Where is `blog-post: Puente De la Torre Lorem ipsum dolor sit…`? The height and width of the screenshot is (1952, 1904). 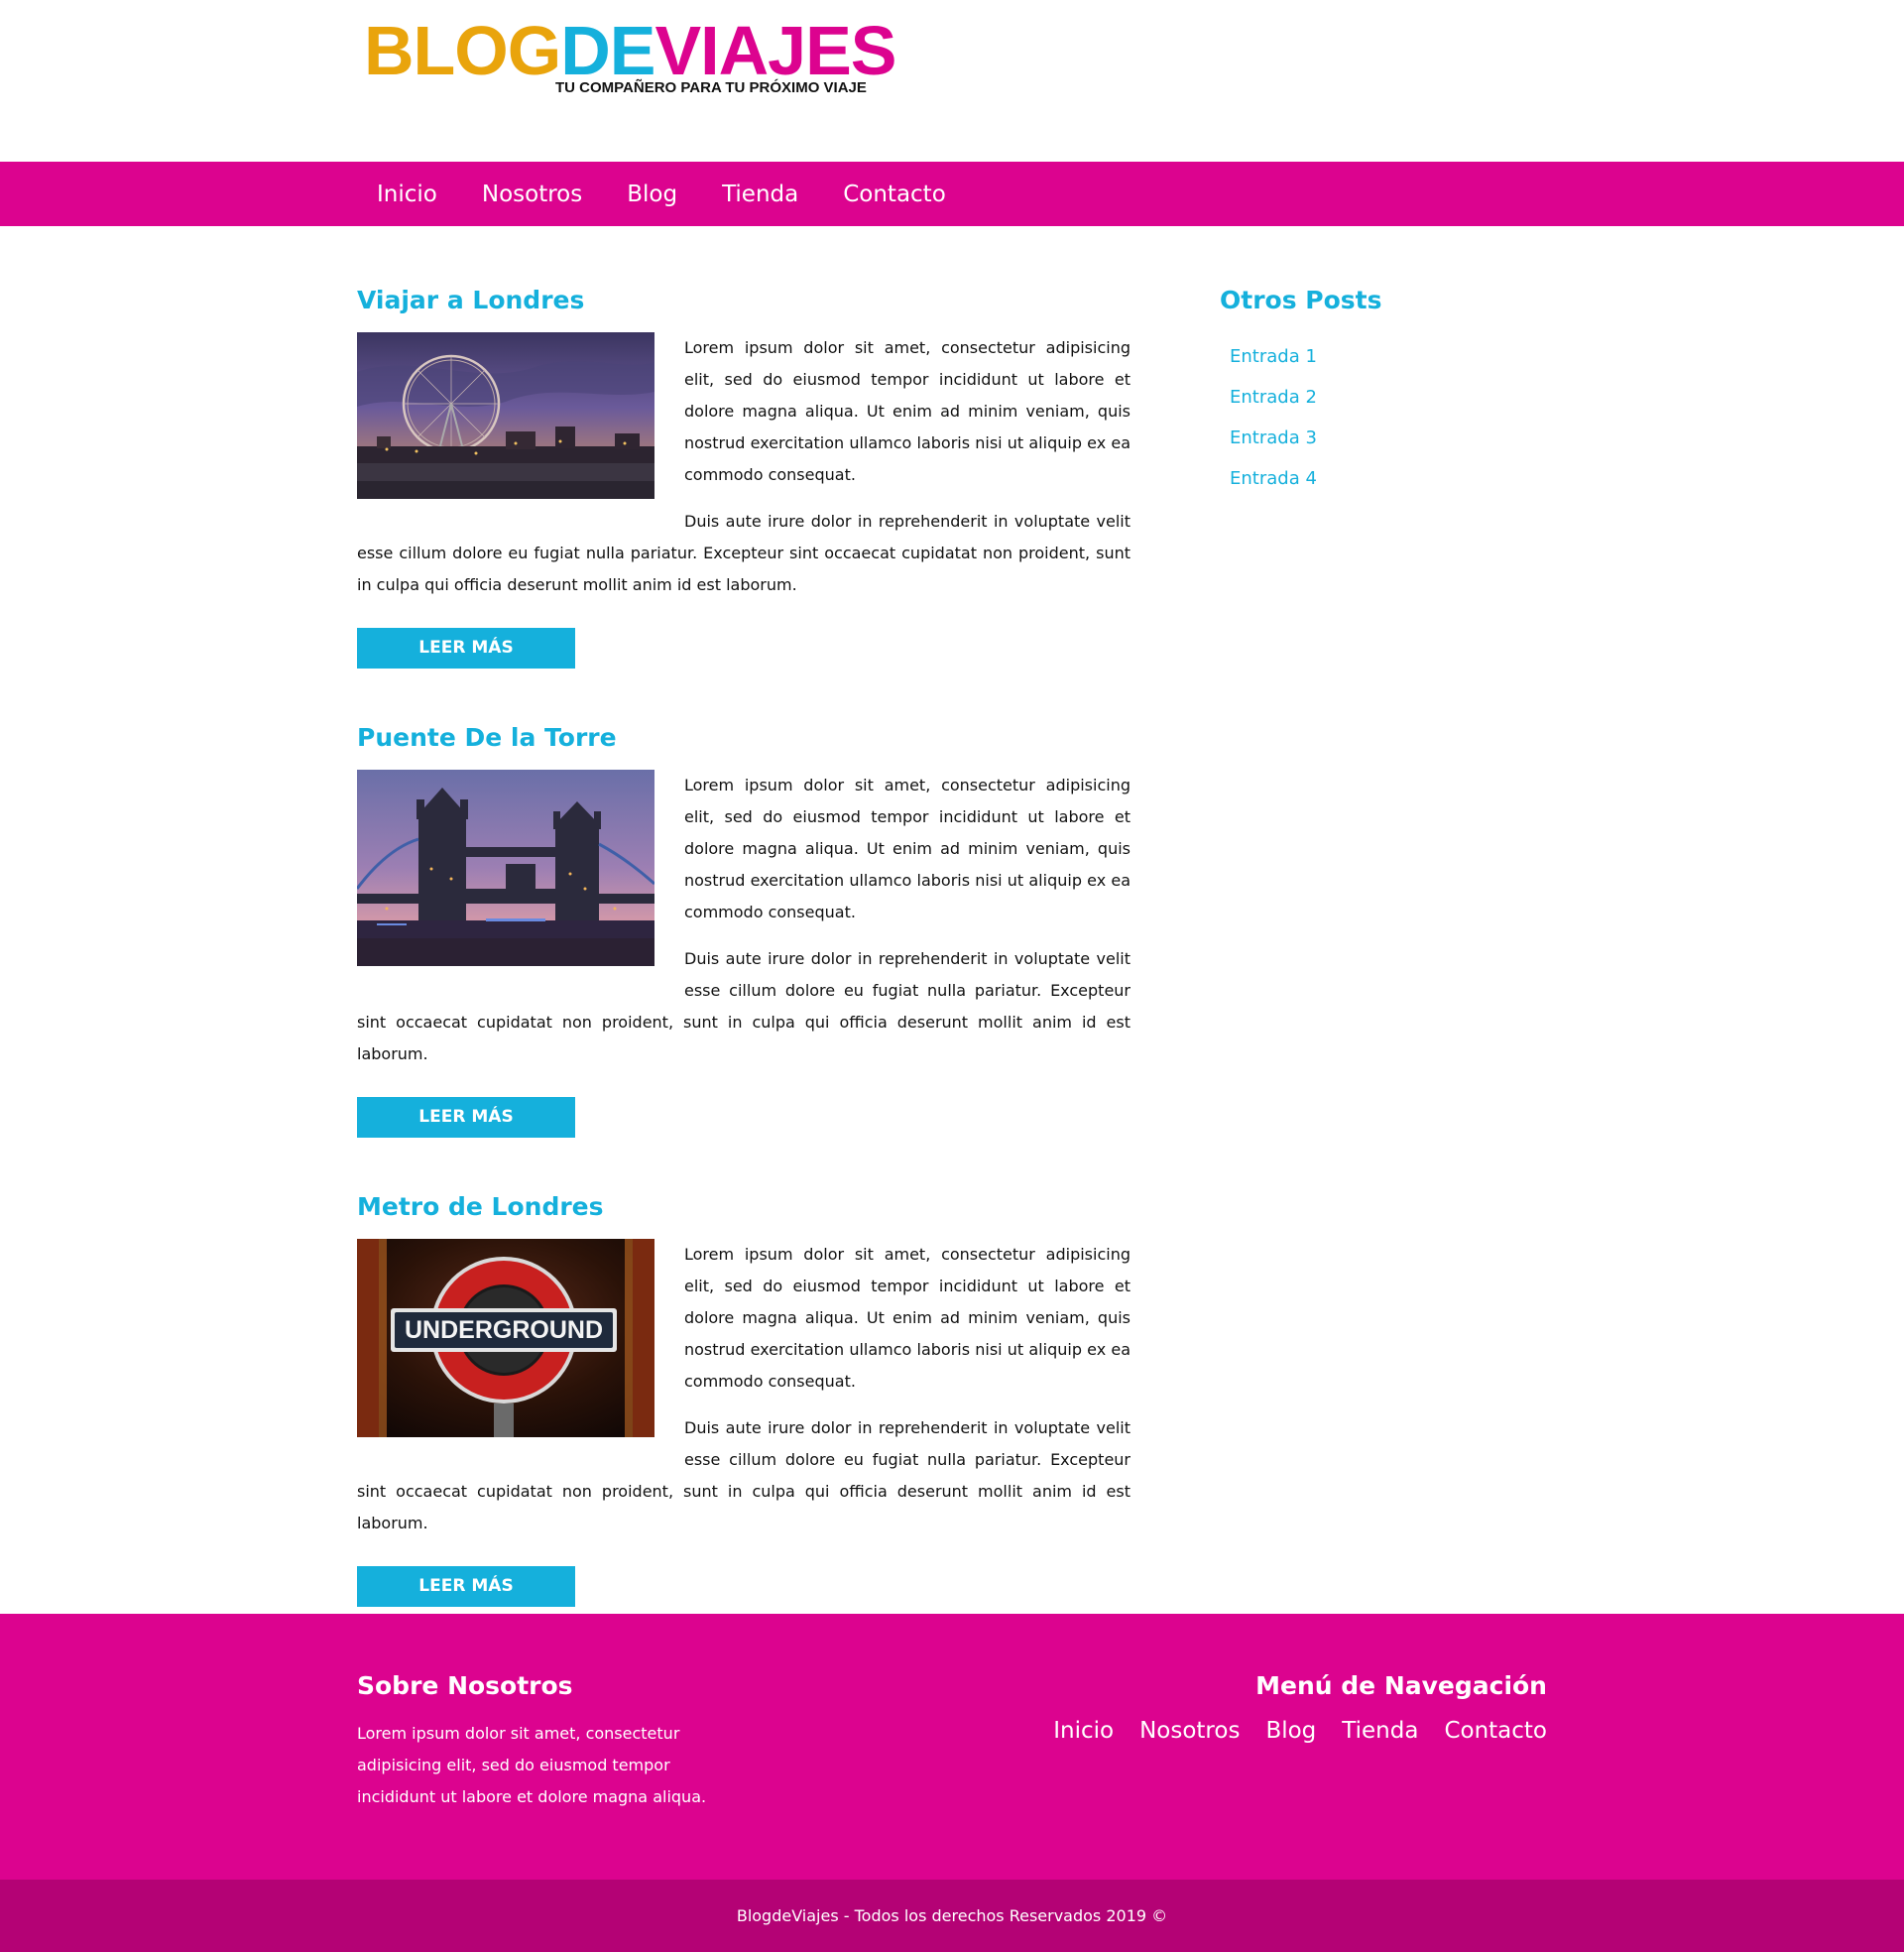 blog-post: Puente De la Torre Lorem ipsum dolor sit… is located at coordinates (743, 930).